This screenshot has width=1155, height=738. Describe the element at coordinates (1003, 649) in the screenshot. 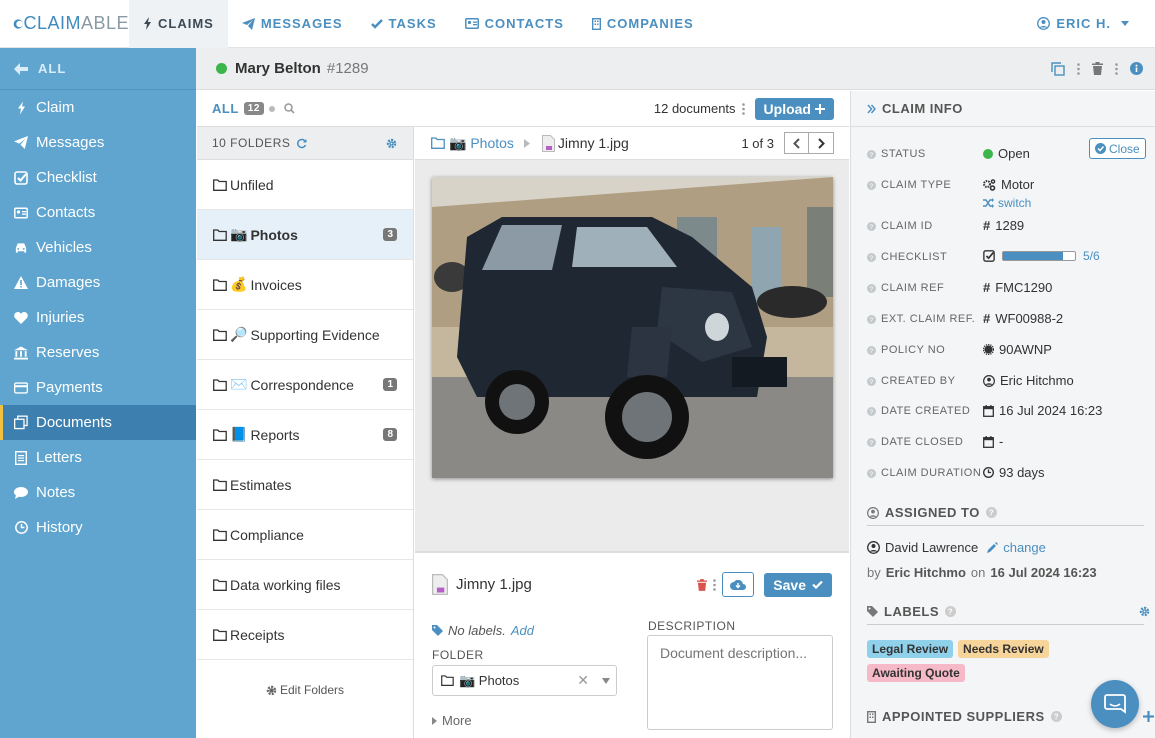

I see `label-tag: Needs Review` at that location.